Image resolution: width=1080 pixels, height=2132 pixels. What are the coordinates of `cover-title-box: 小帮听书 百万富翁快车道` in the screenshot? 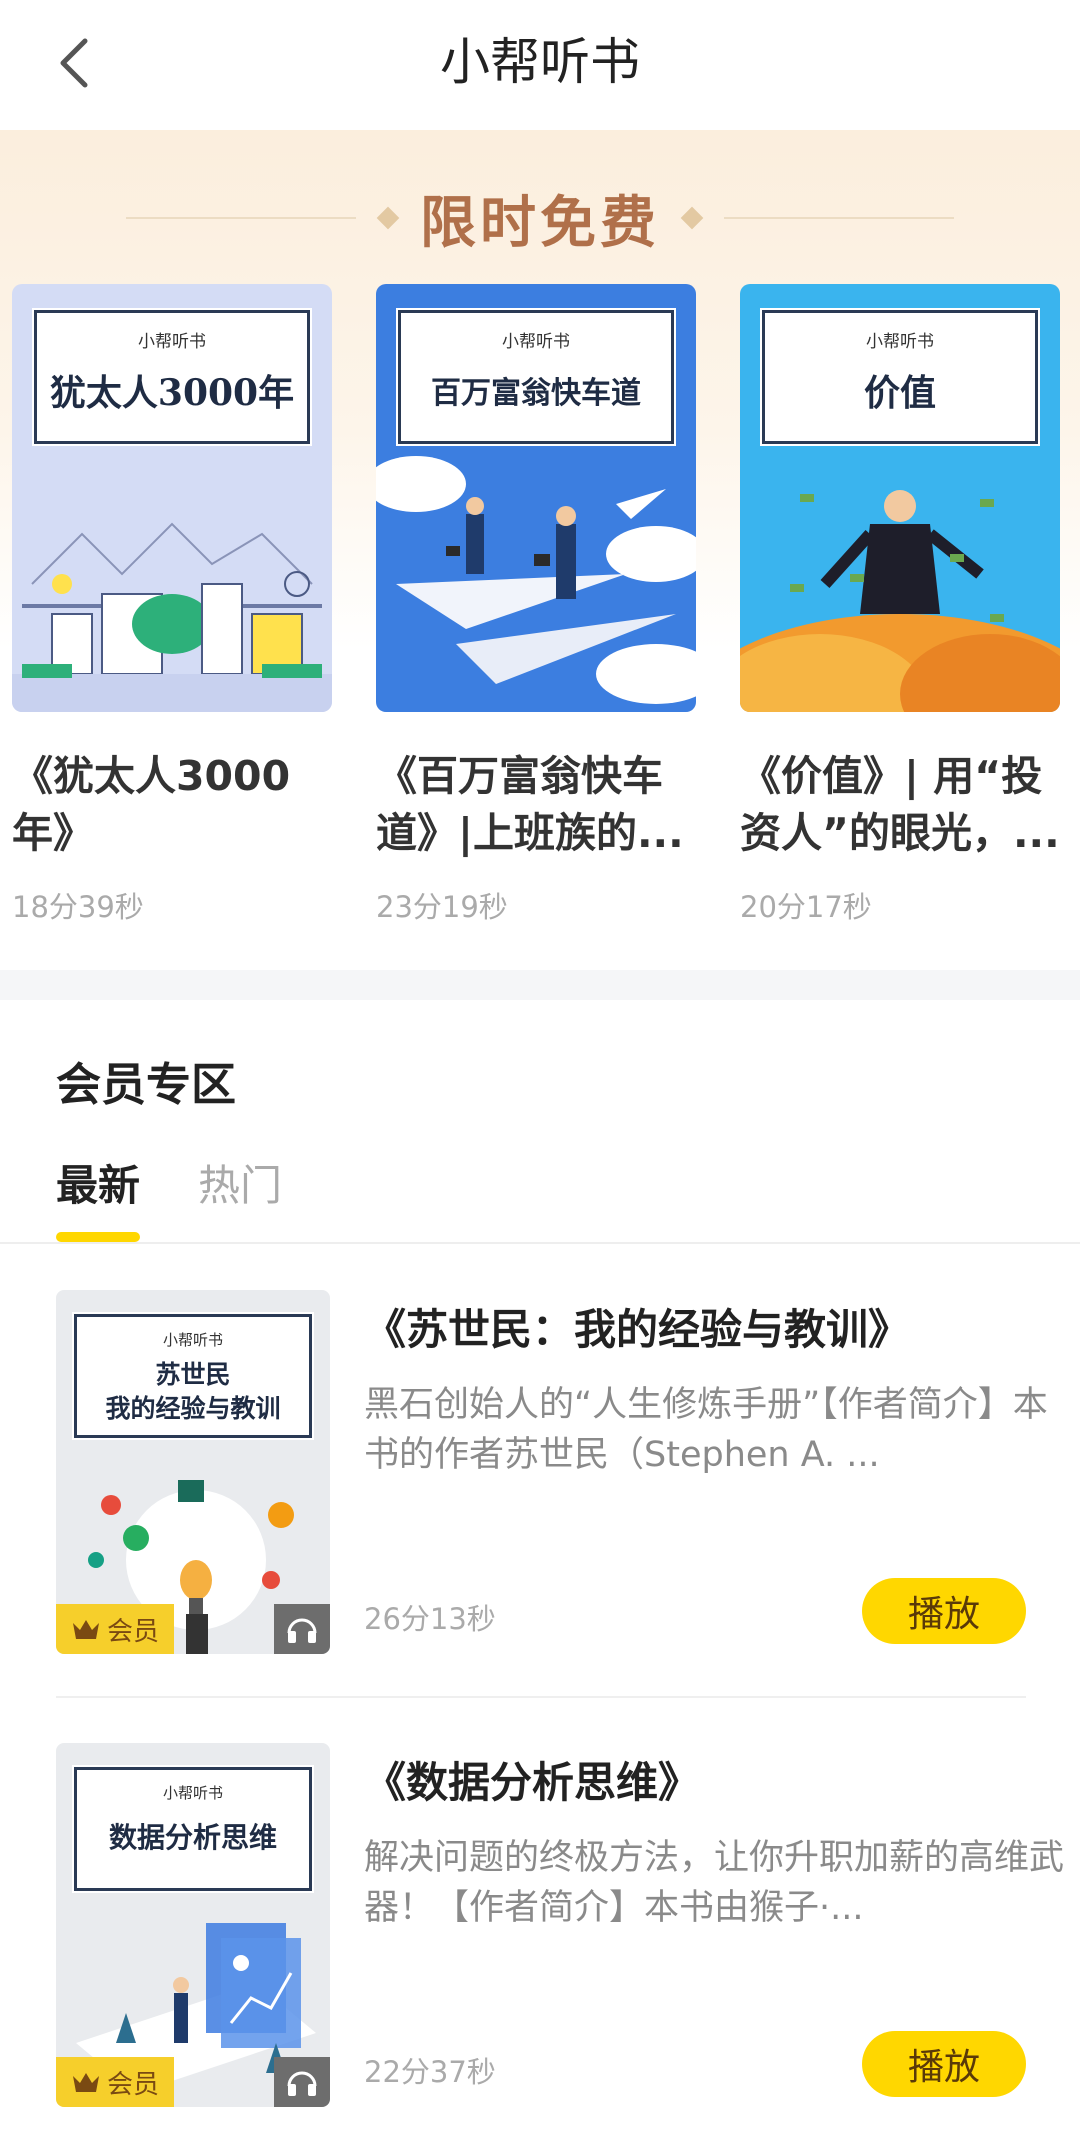 It's located at (536, 377).